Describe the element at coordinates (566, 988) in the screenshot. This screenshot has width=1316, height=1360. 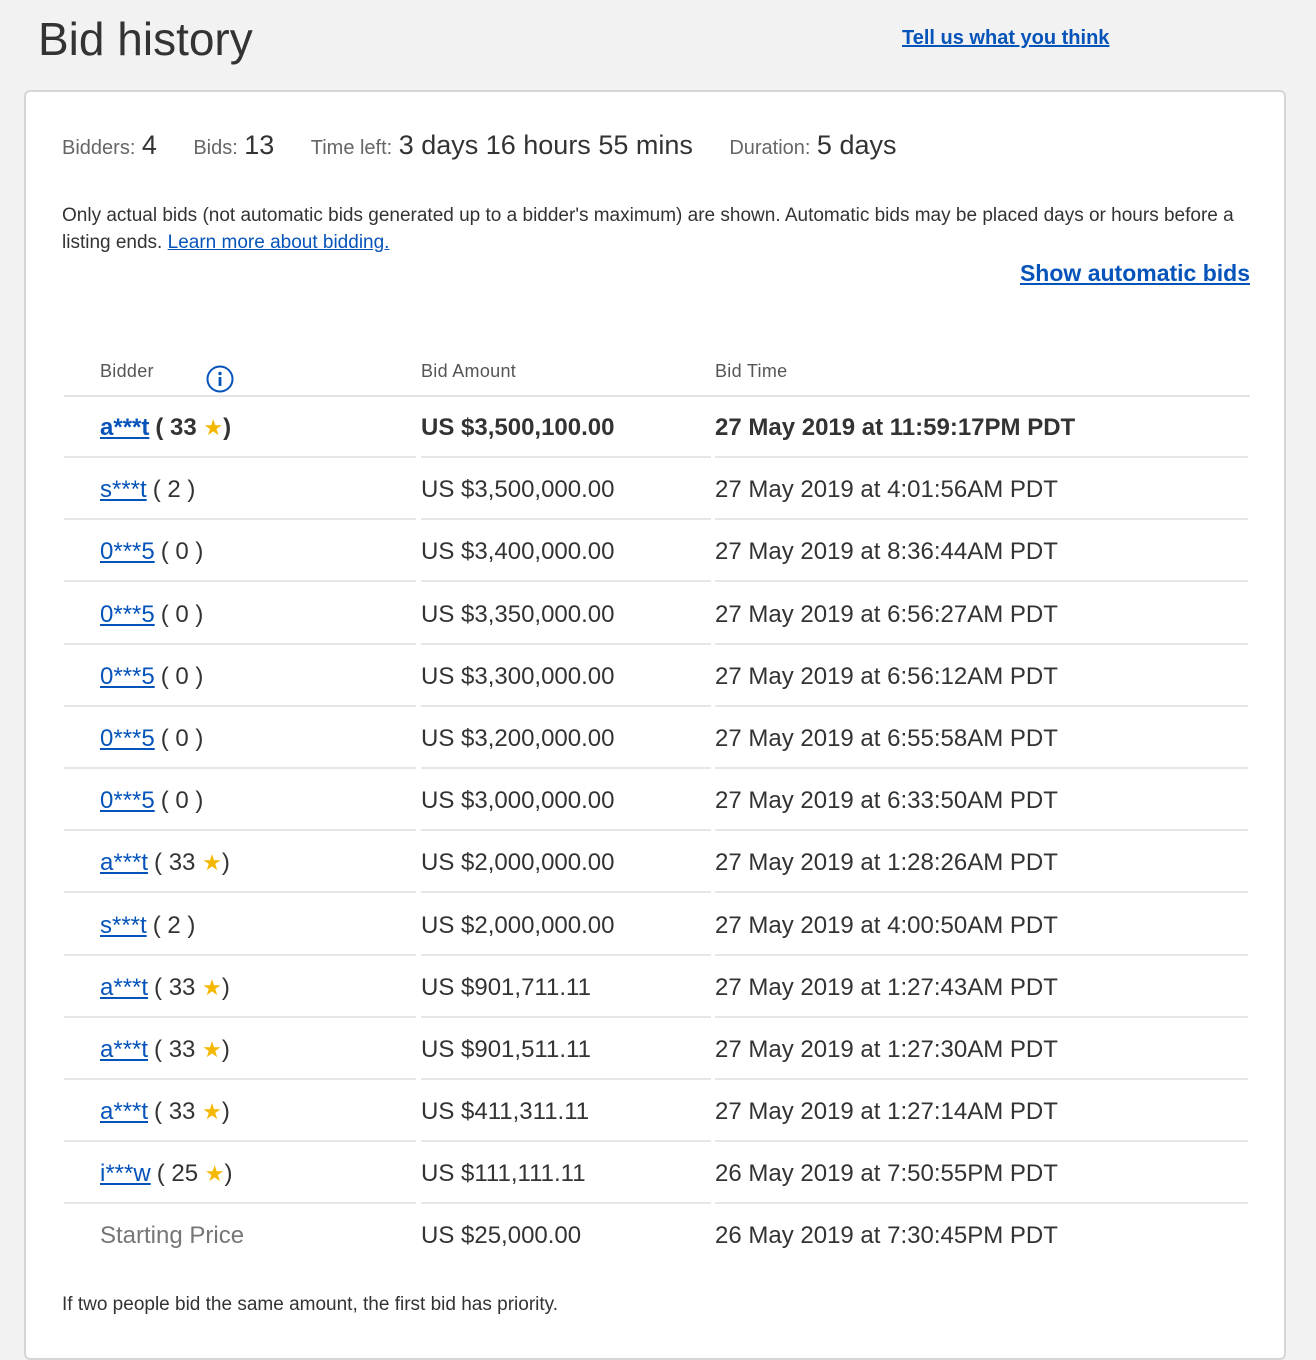
I see `bid-amount: US $901,711.11` at that location.